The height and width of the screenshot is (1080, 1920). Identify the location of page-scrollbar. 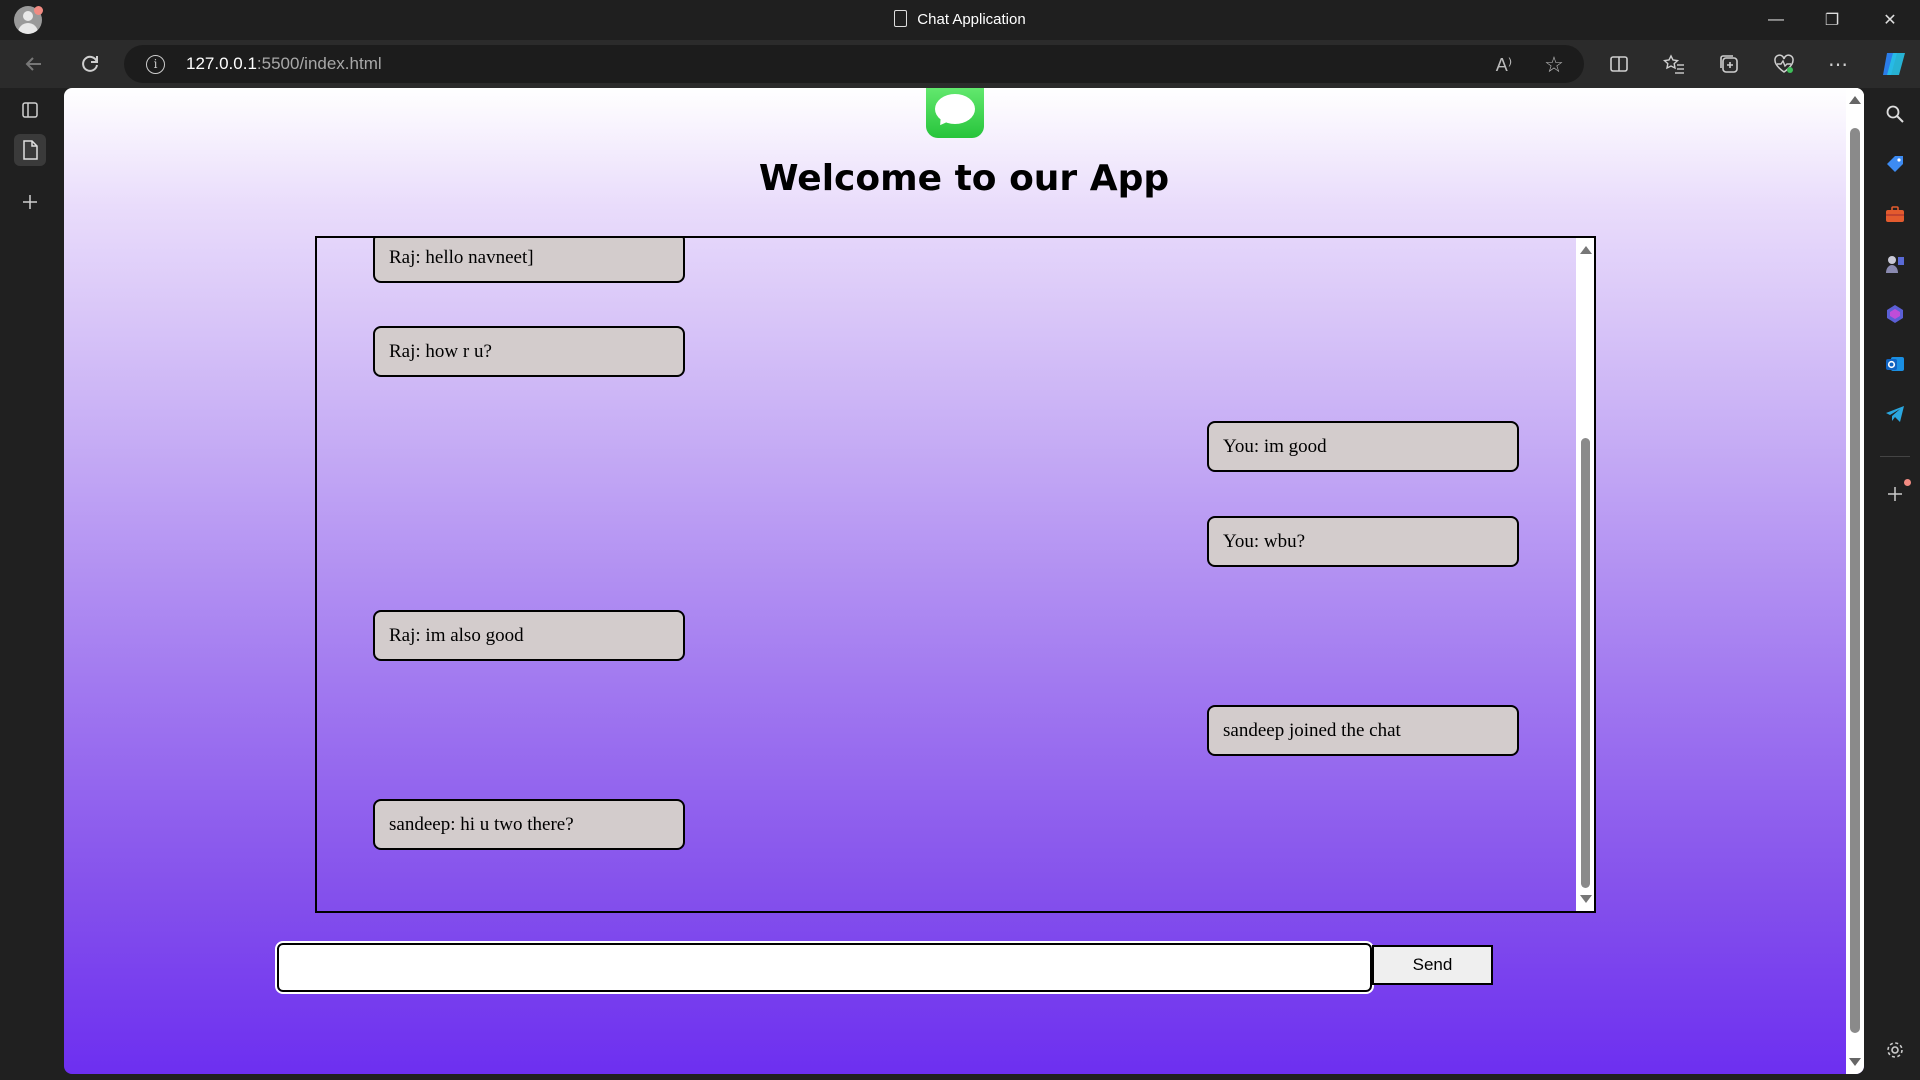
(1855, 581).